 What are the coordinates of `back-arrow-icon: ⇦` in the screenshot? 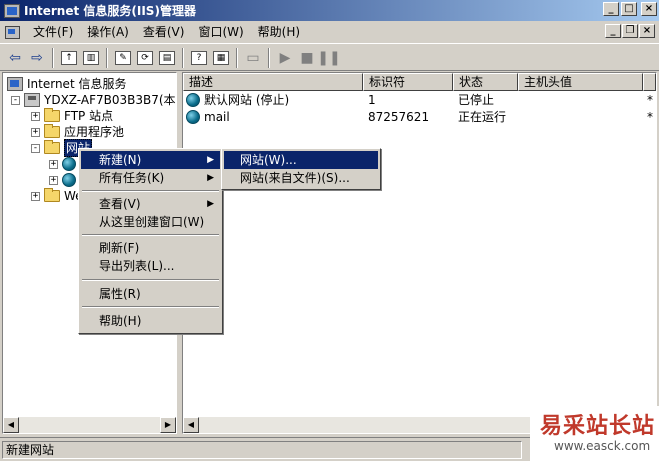 It's located at (15, 58).